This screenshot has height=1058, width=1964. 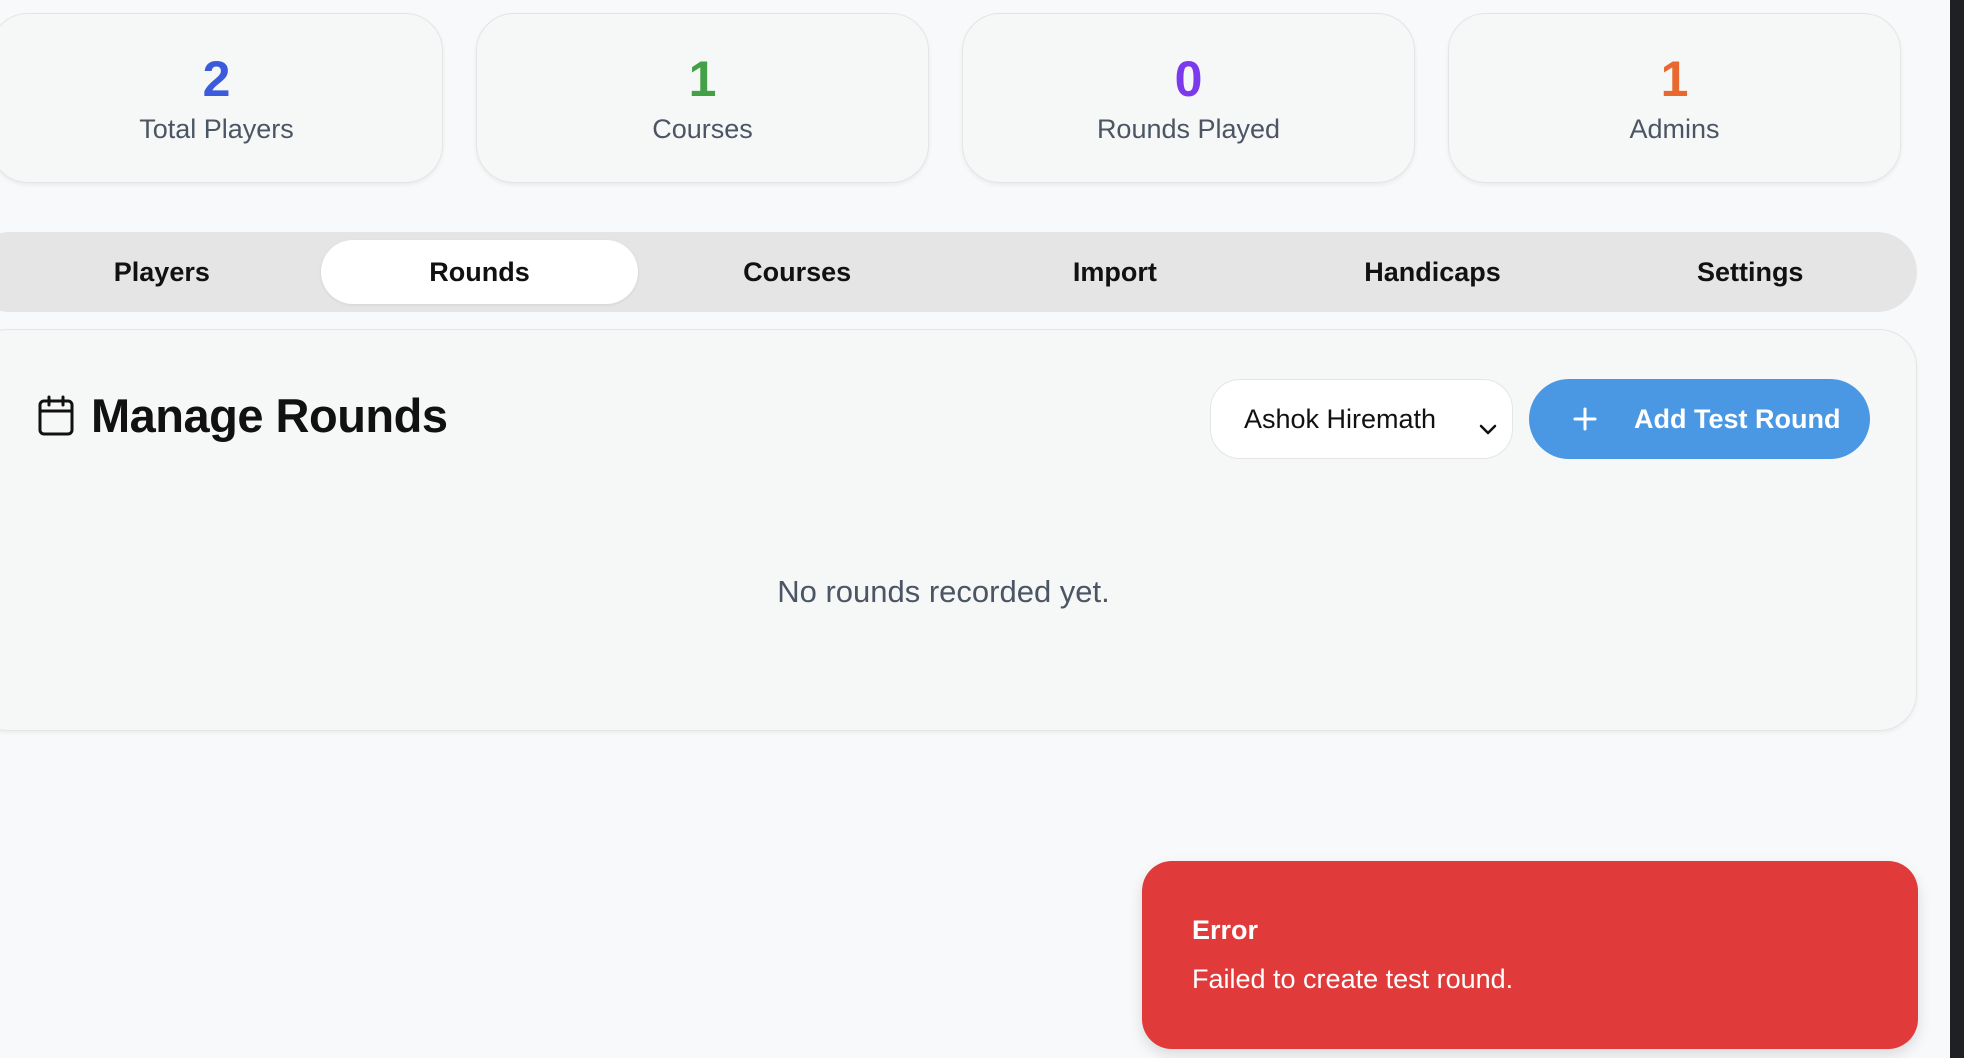 What do you see at coordinates (216, 128) in the screenshot?
I see `stat-label: Total Players` at bounding box center [216, 128].